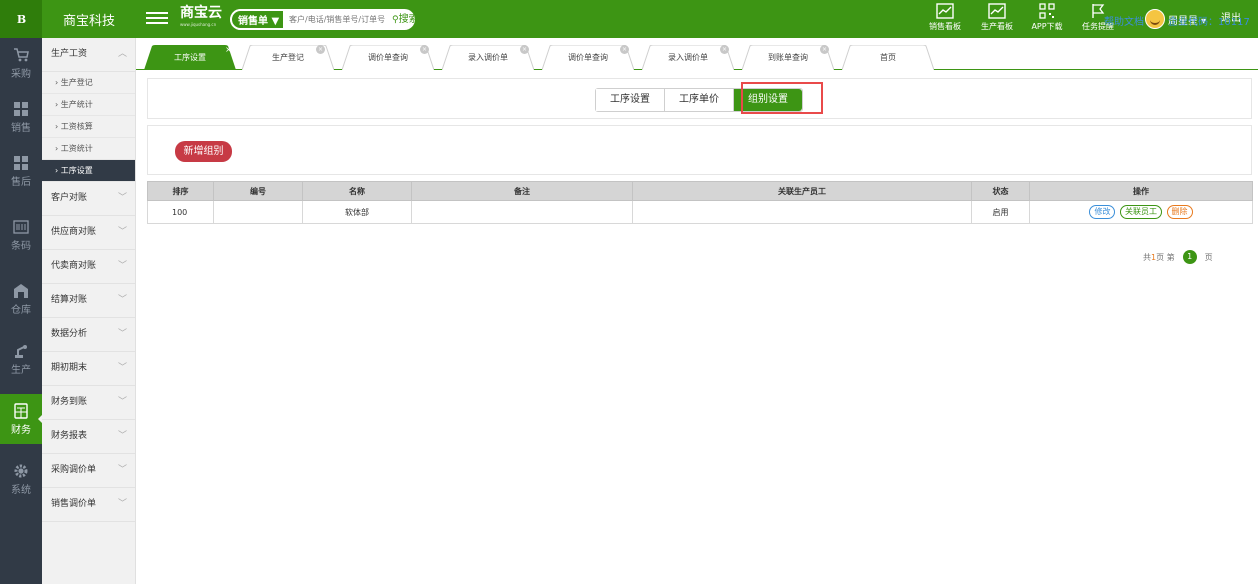 The height and width of the screenshot is (584, 1258). What do you see at coordinates (997, 19) in the screenshot?
I see `production-board-button: 生产看板` at bounding box center [997, 19].